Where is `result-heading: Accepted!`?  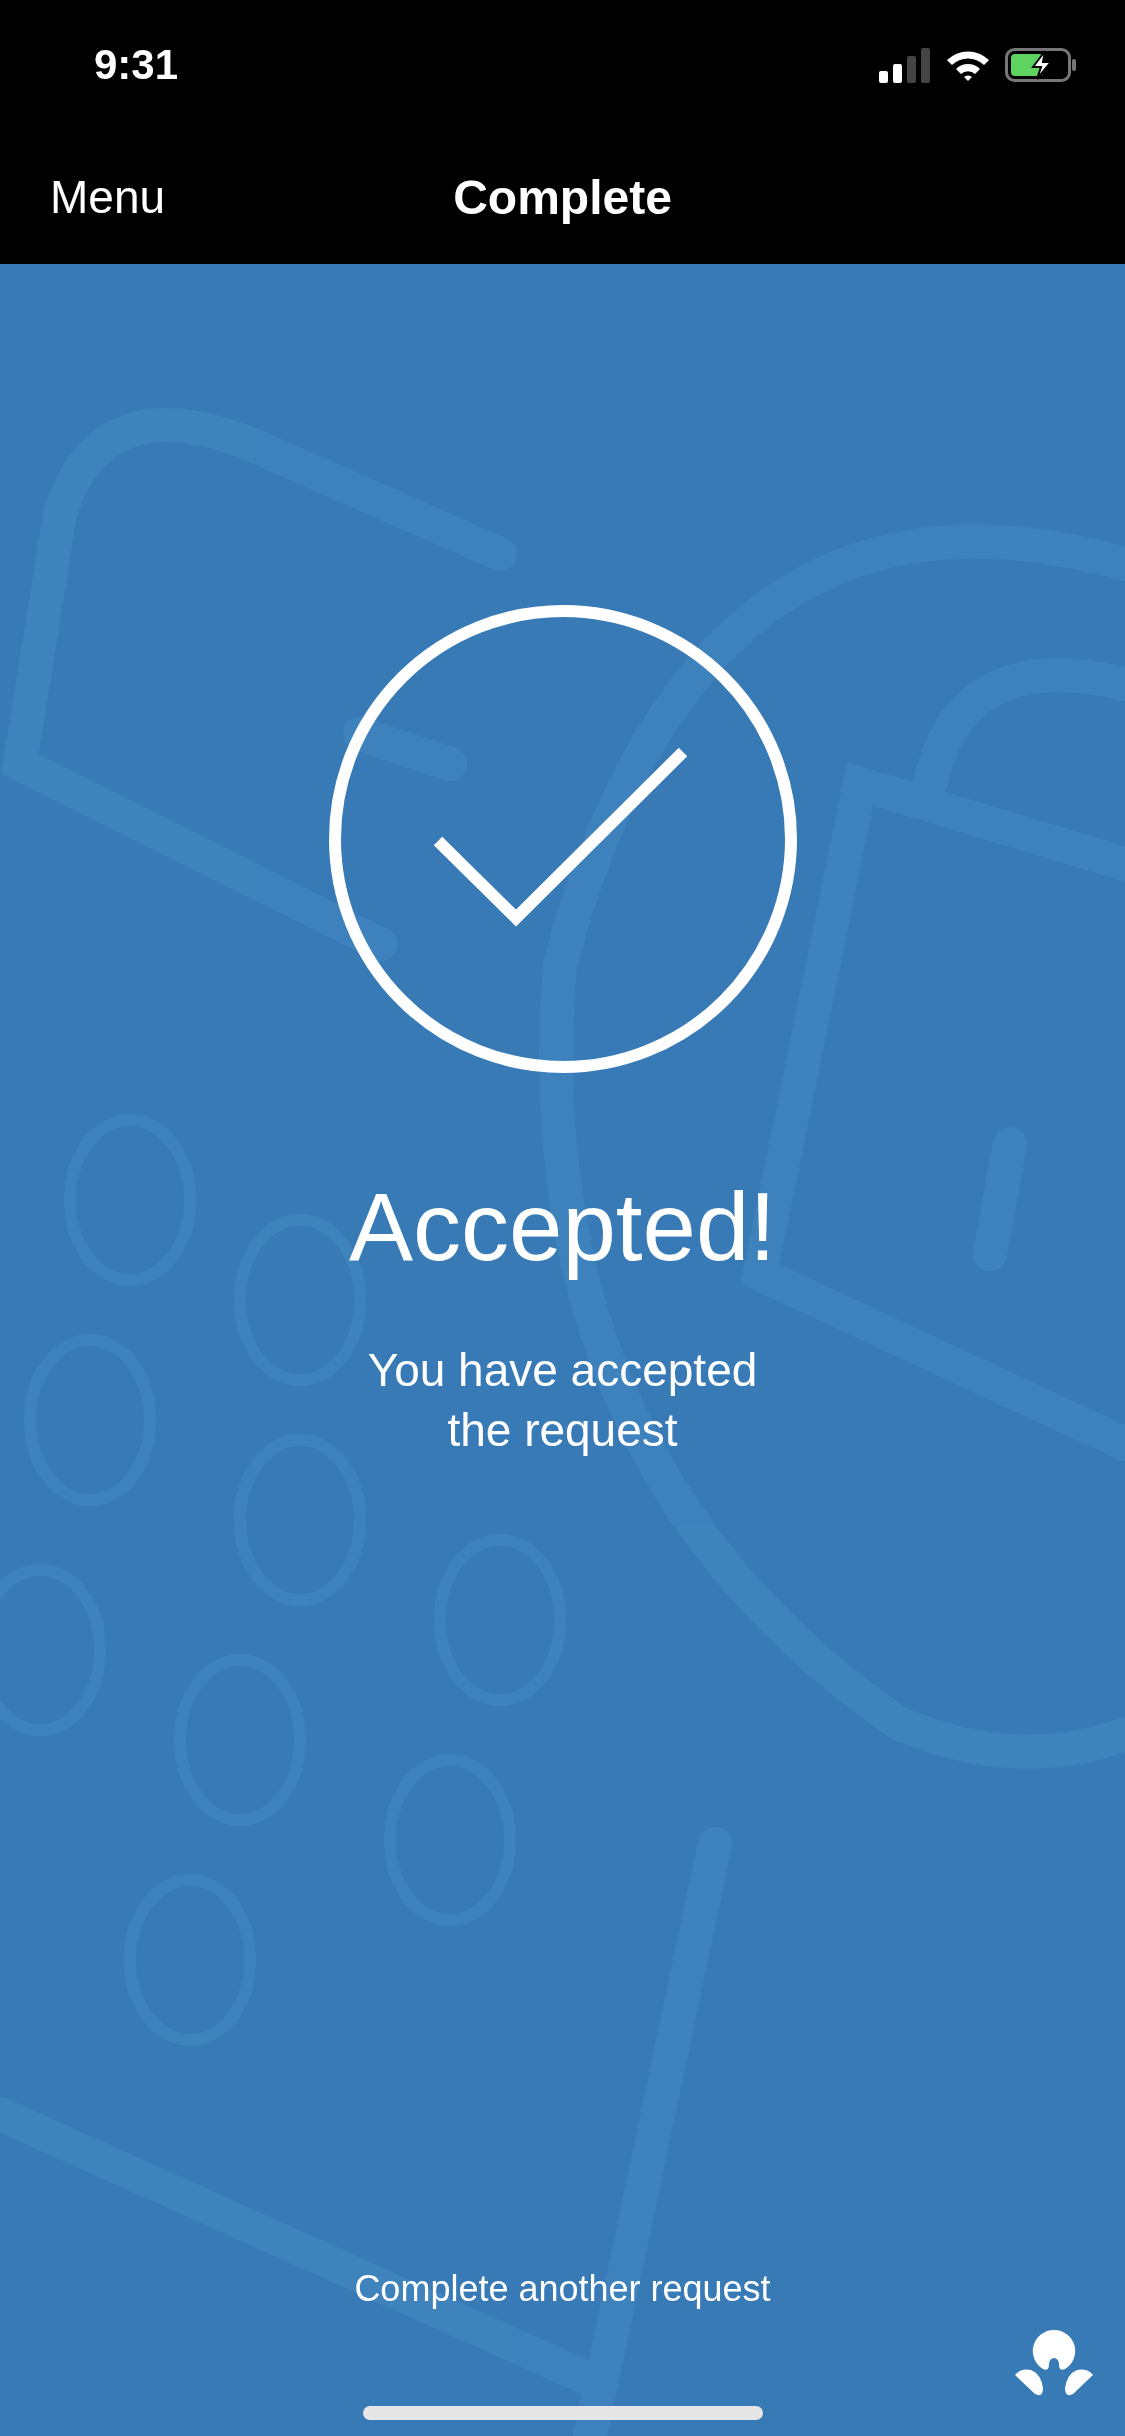
result-heading: Accepted! is located at coordinates (562, 1227).